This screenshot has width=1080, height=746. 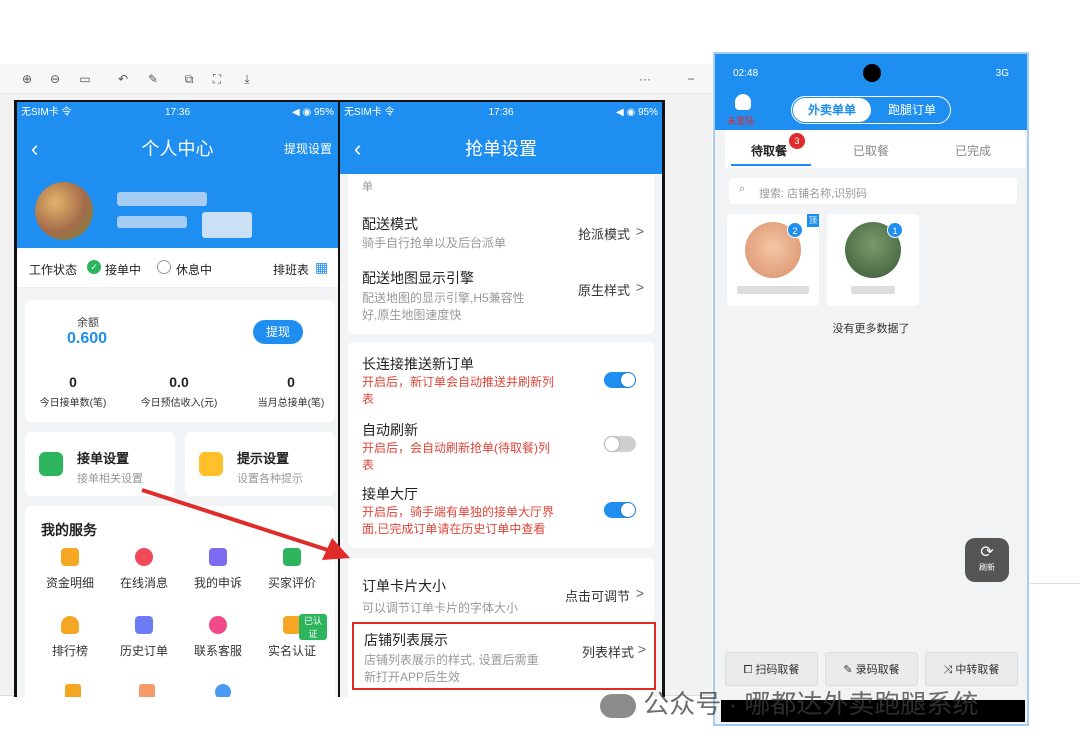 I want to click on crop-icon: ⛶, so click(x=217, y=79).